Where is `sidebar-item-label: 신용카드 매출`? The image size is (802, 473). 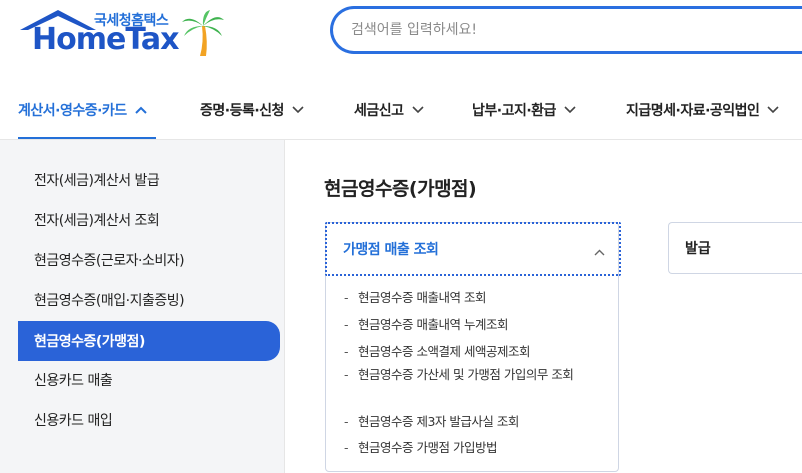
sidebar-item-label: 신용카드 매출 is located at coordinates (73, 381).